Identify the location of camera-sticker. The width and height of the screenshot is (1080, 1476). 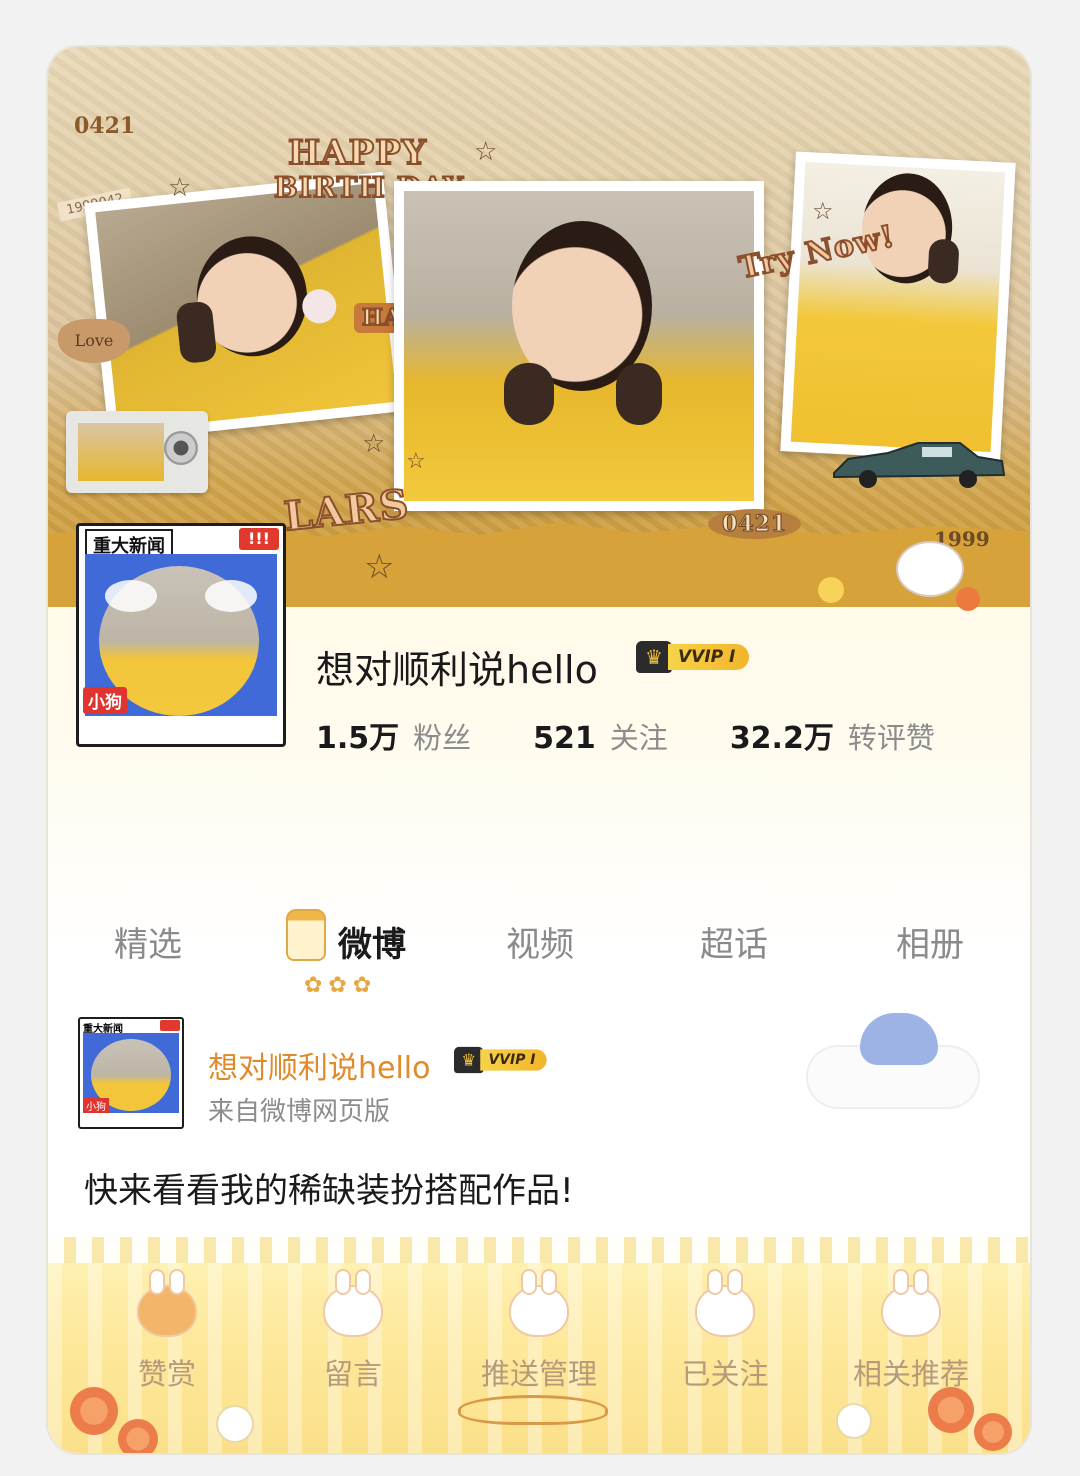
(137, 452).